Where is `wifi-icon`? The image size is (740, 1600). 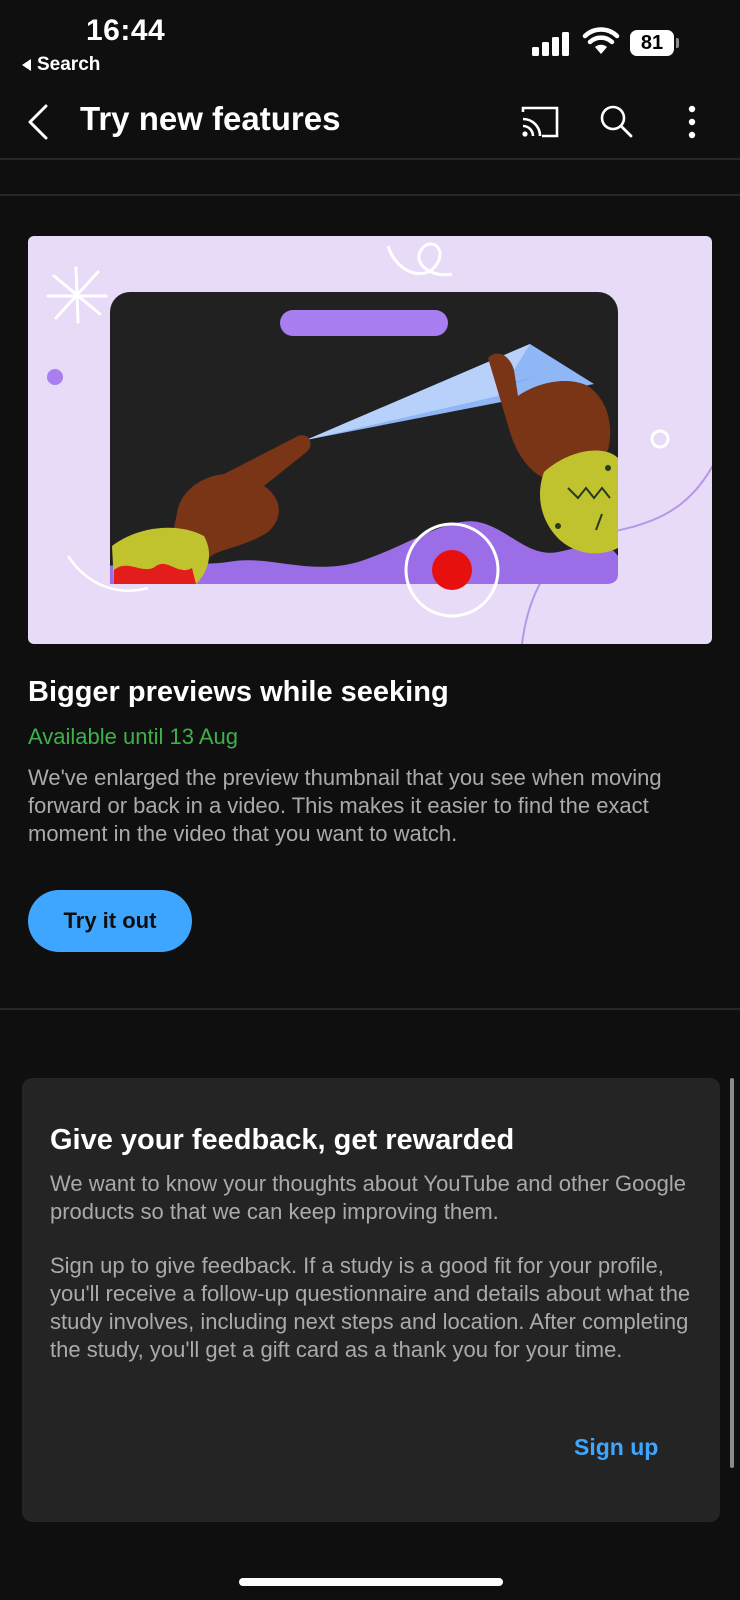 wifi-icon is located at coordinates (601, 40).